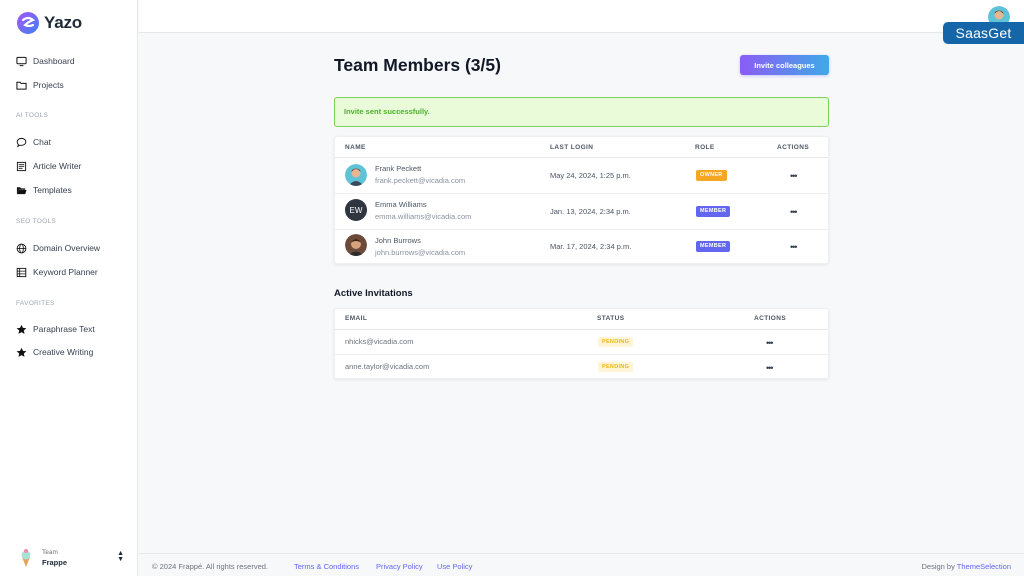 This screenshot has width=1024, height=576. What do you see at coordinates (420, 252) in the screenshot?
I see `member-email: john.burrows@vicadia.com` at bounding box center [420, 252].